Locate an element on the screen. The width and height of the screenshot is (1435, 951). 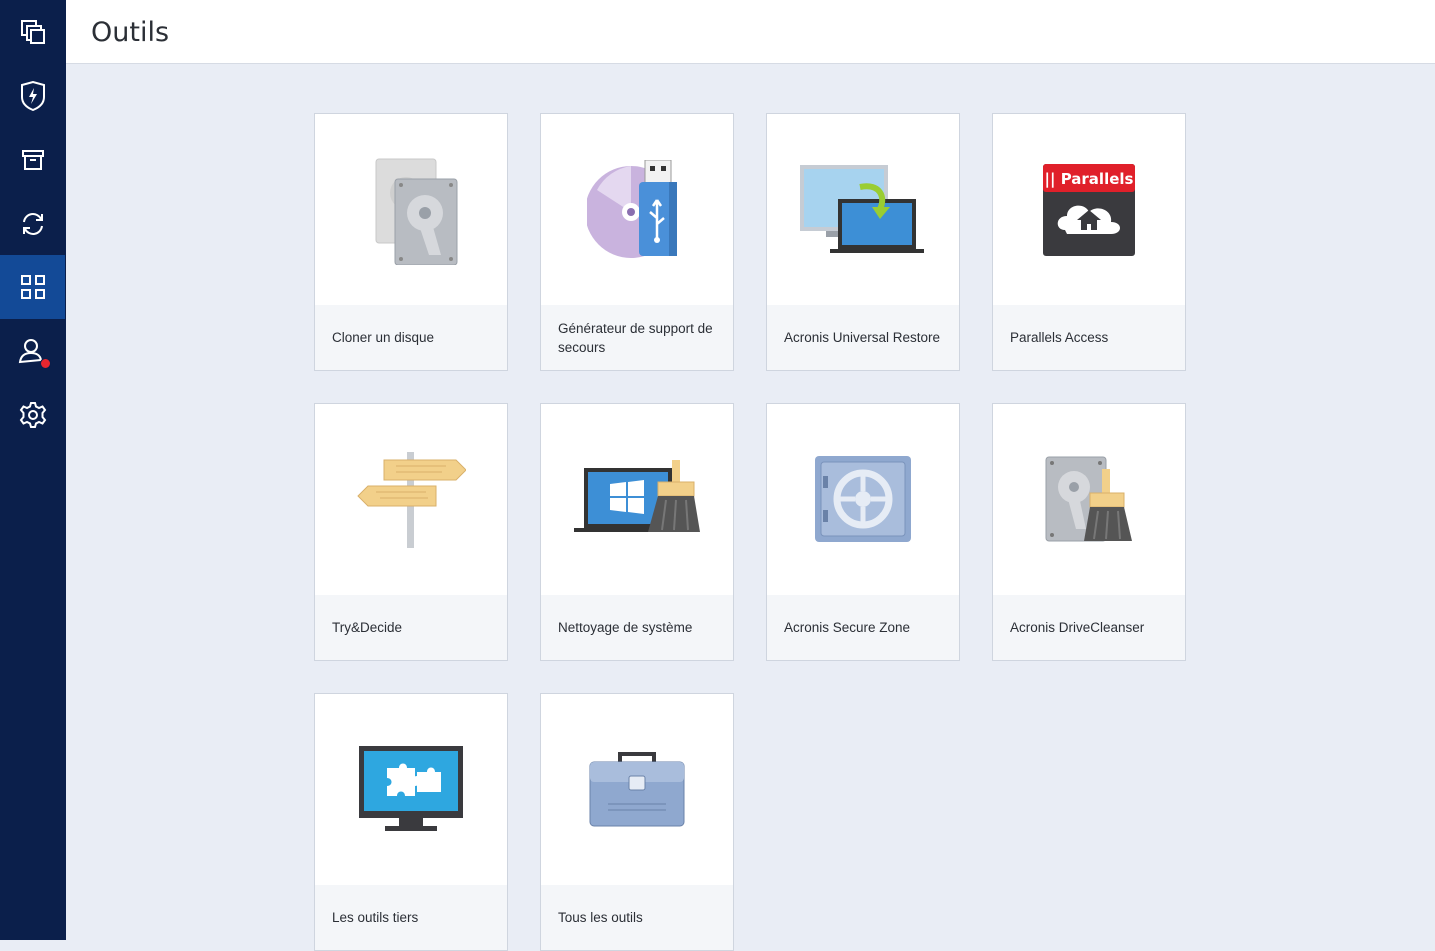
parallels-logo-text: || Parallels is located at coordinates (1089, 179).